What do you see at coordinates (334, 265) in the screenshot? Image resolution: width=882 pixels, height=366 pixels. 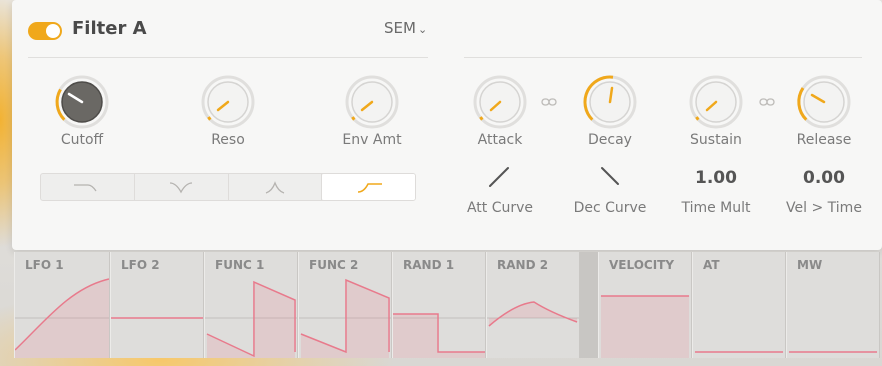 I see `mod-label: FUNC 2` at bounding box center [334, 265].